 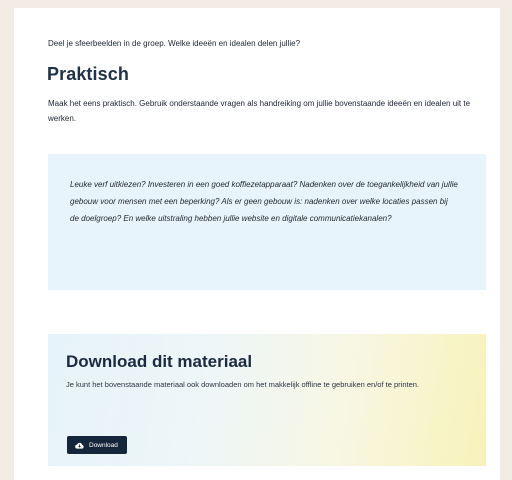 I want to click on download-title: Download dit materiaal, so click(x=159, y=361).